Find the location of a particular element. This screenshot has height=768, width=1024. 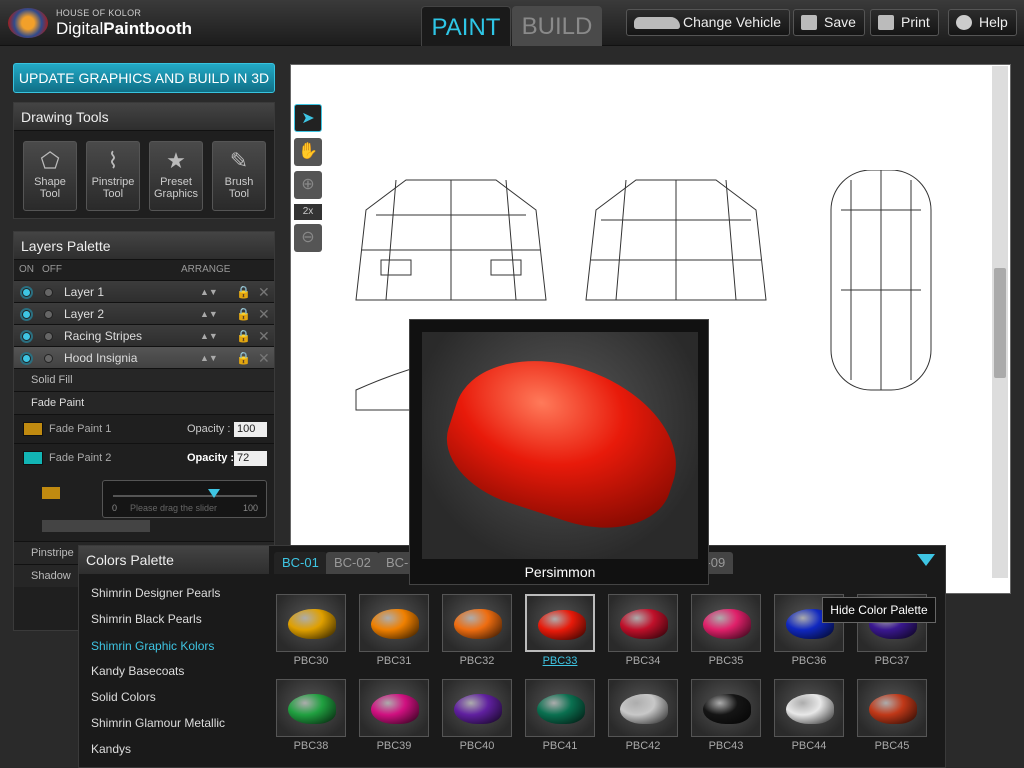

zoom-in-icon: ⊕ is located at coordinates (308, 184).